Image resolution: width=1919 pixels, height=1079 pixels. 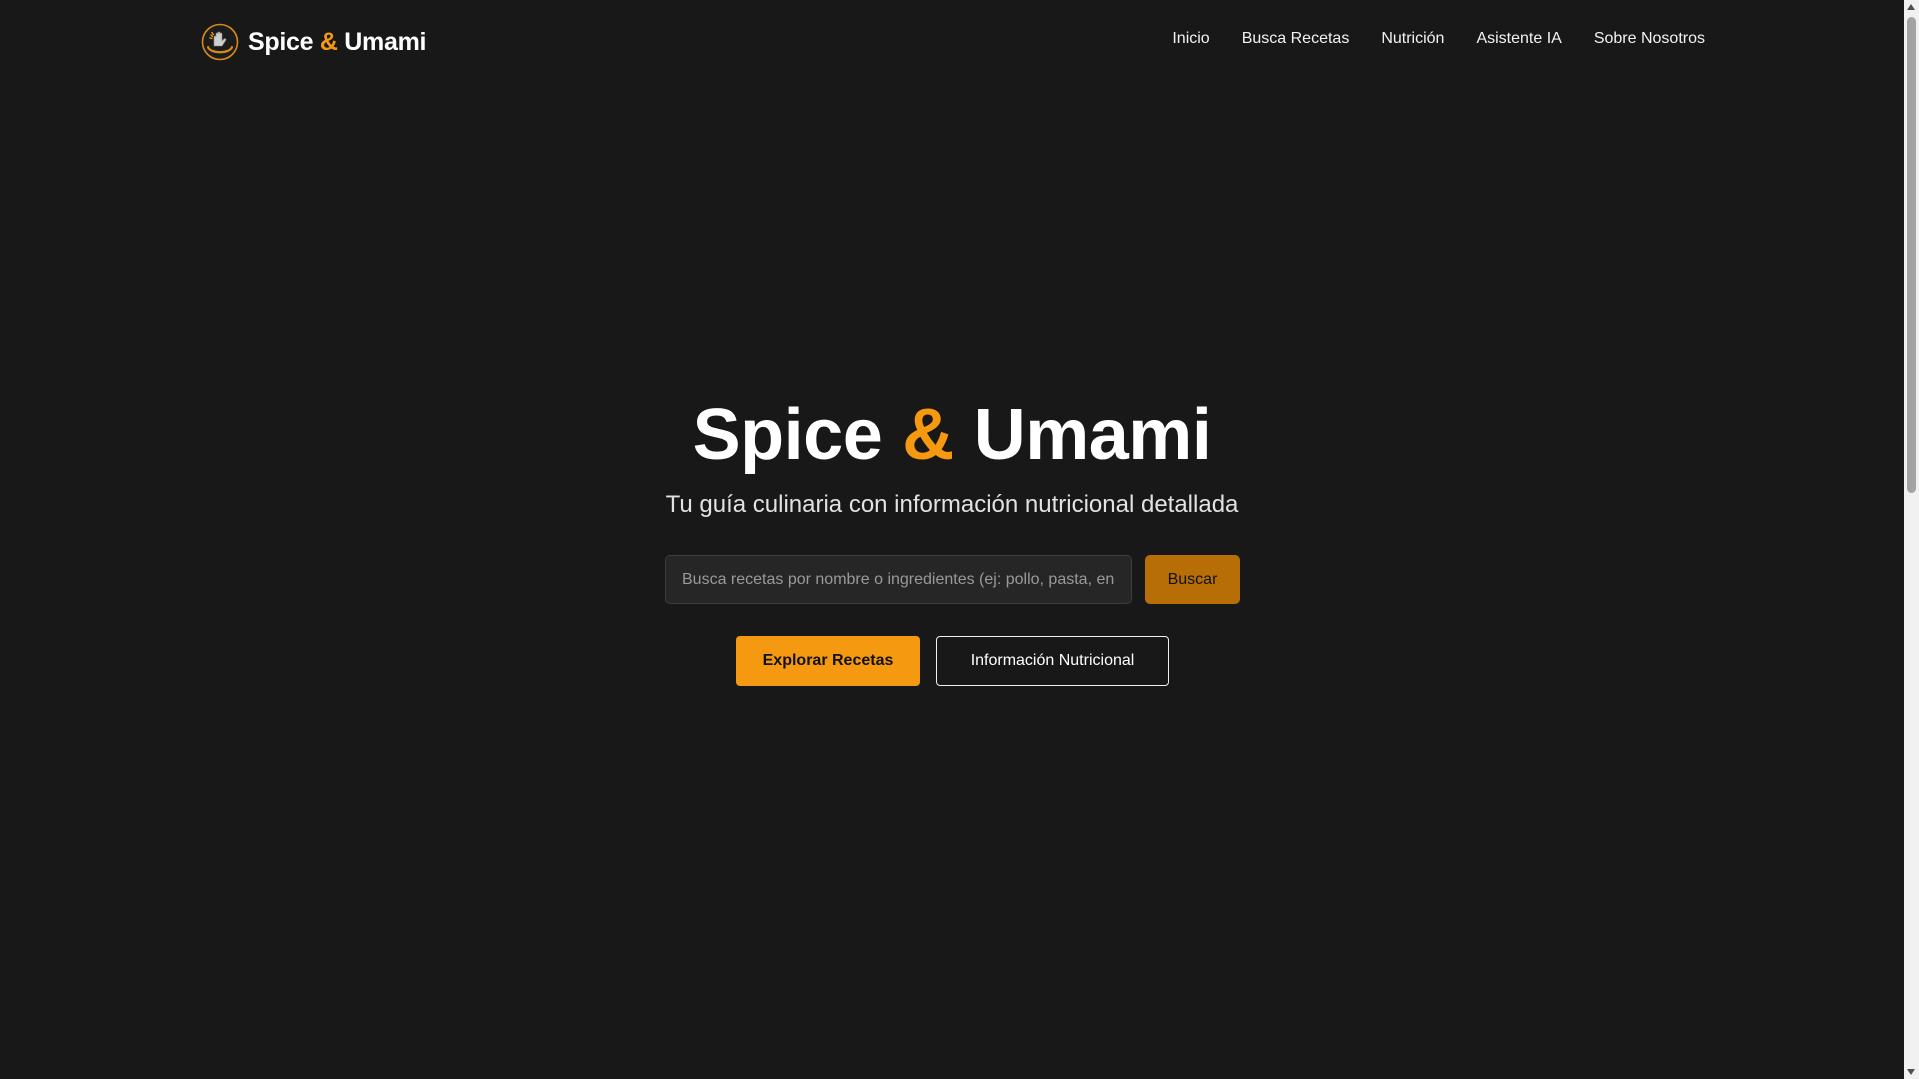 What do you see at coordinates (1911, 7) in the screenshot?
I see `scroll-up-arrow-icon` at bounding box center [1911, 7].